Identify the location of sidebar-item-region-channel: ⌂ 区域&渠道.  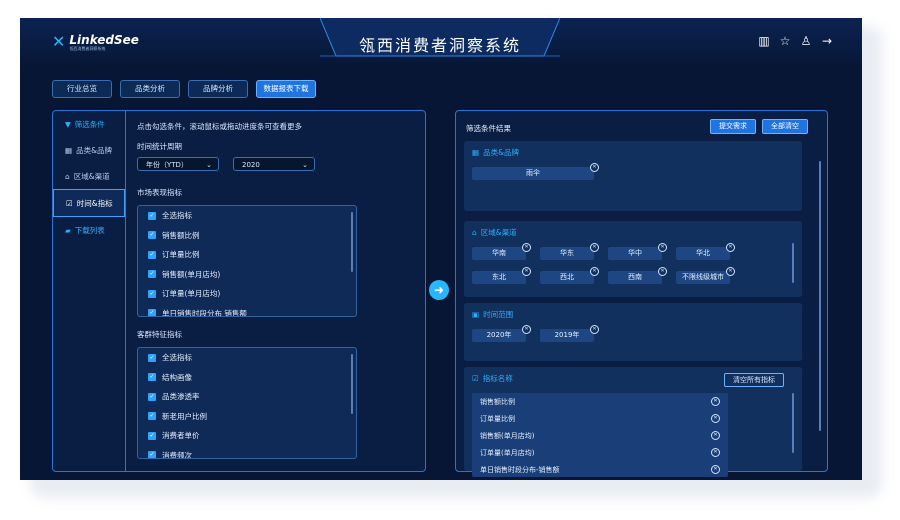
(89, 176).